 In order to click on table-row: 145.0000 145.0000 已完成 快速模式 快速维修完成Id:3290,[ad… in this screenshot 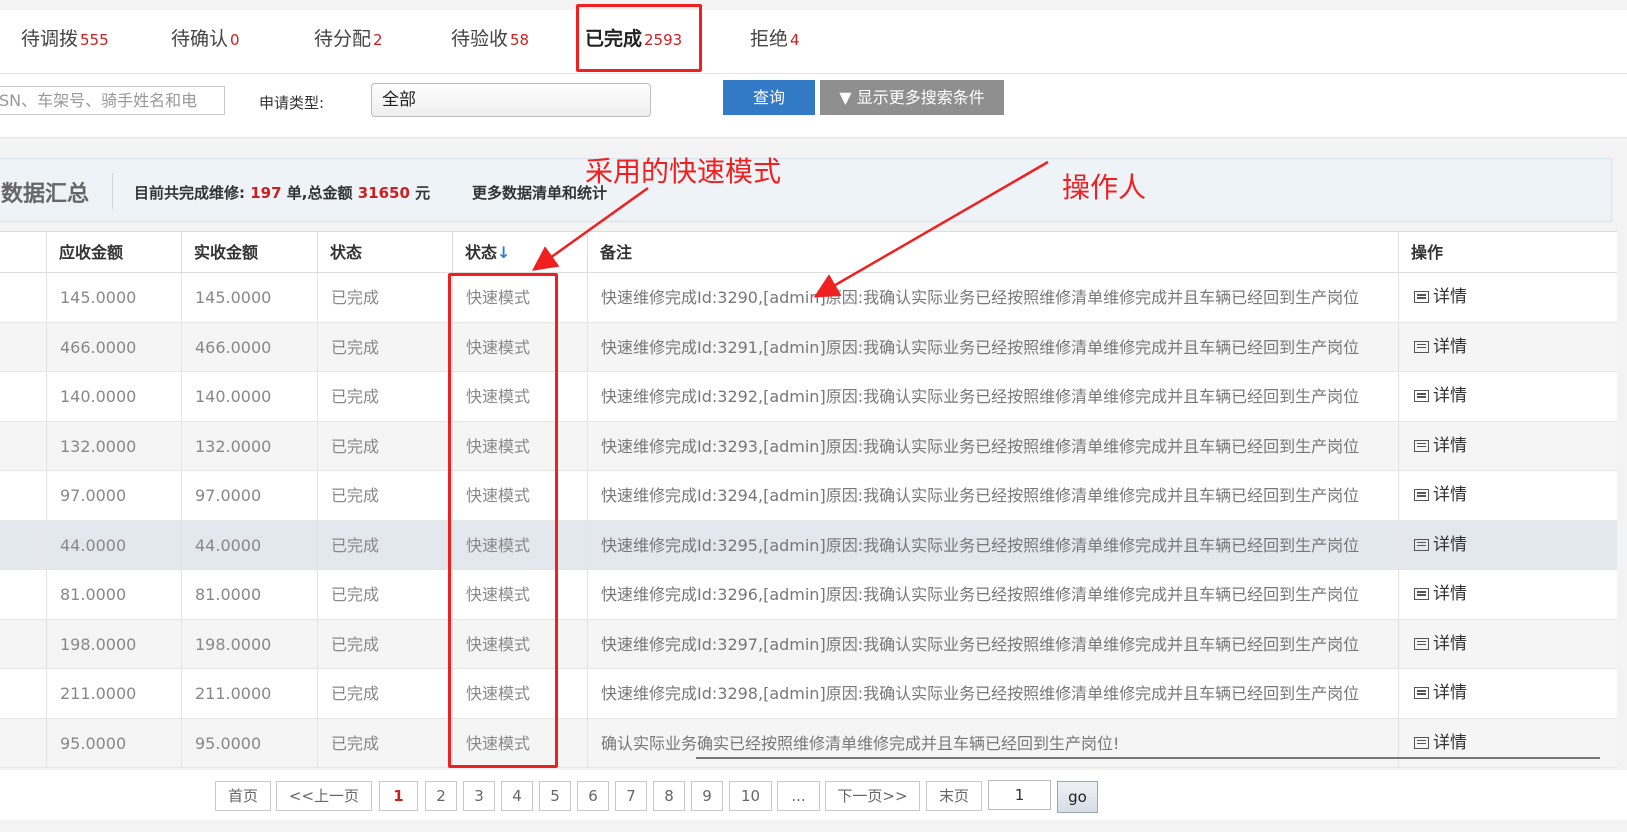, I will do `click(808, 298)`.